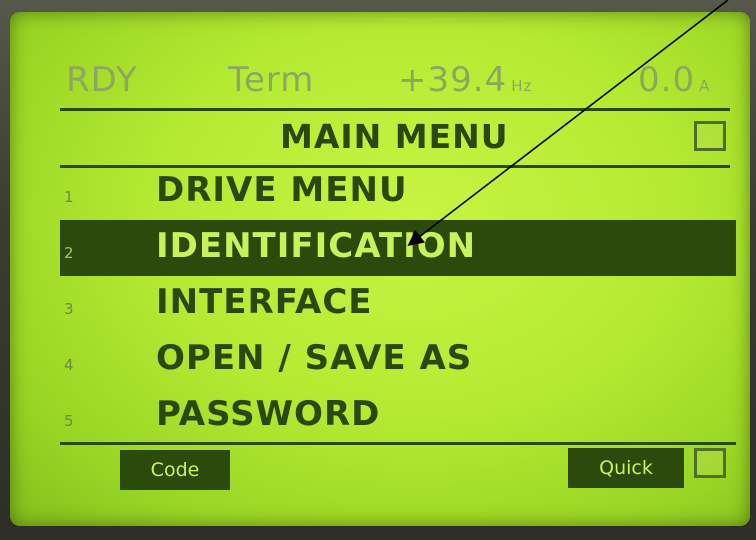 This screenshot has height=540, width=756. What do you see at coordinates (705, 86) in the screenshot?
I see `current-unit: A` at bounding box center [705, 86].